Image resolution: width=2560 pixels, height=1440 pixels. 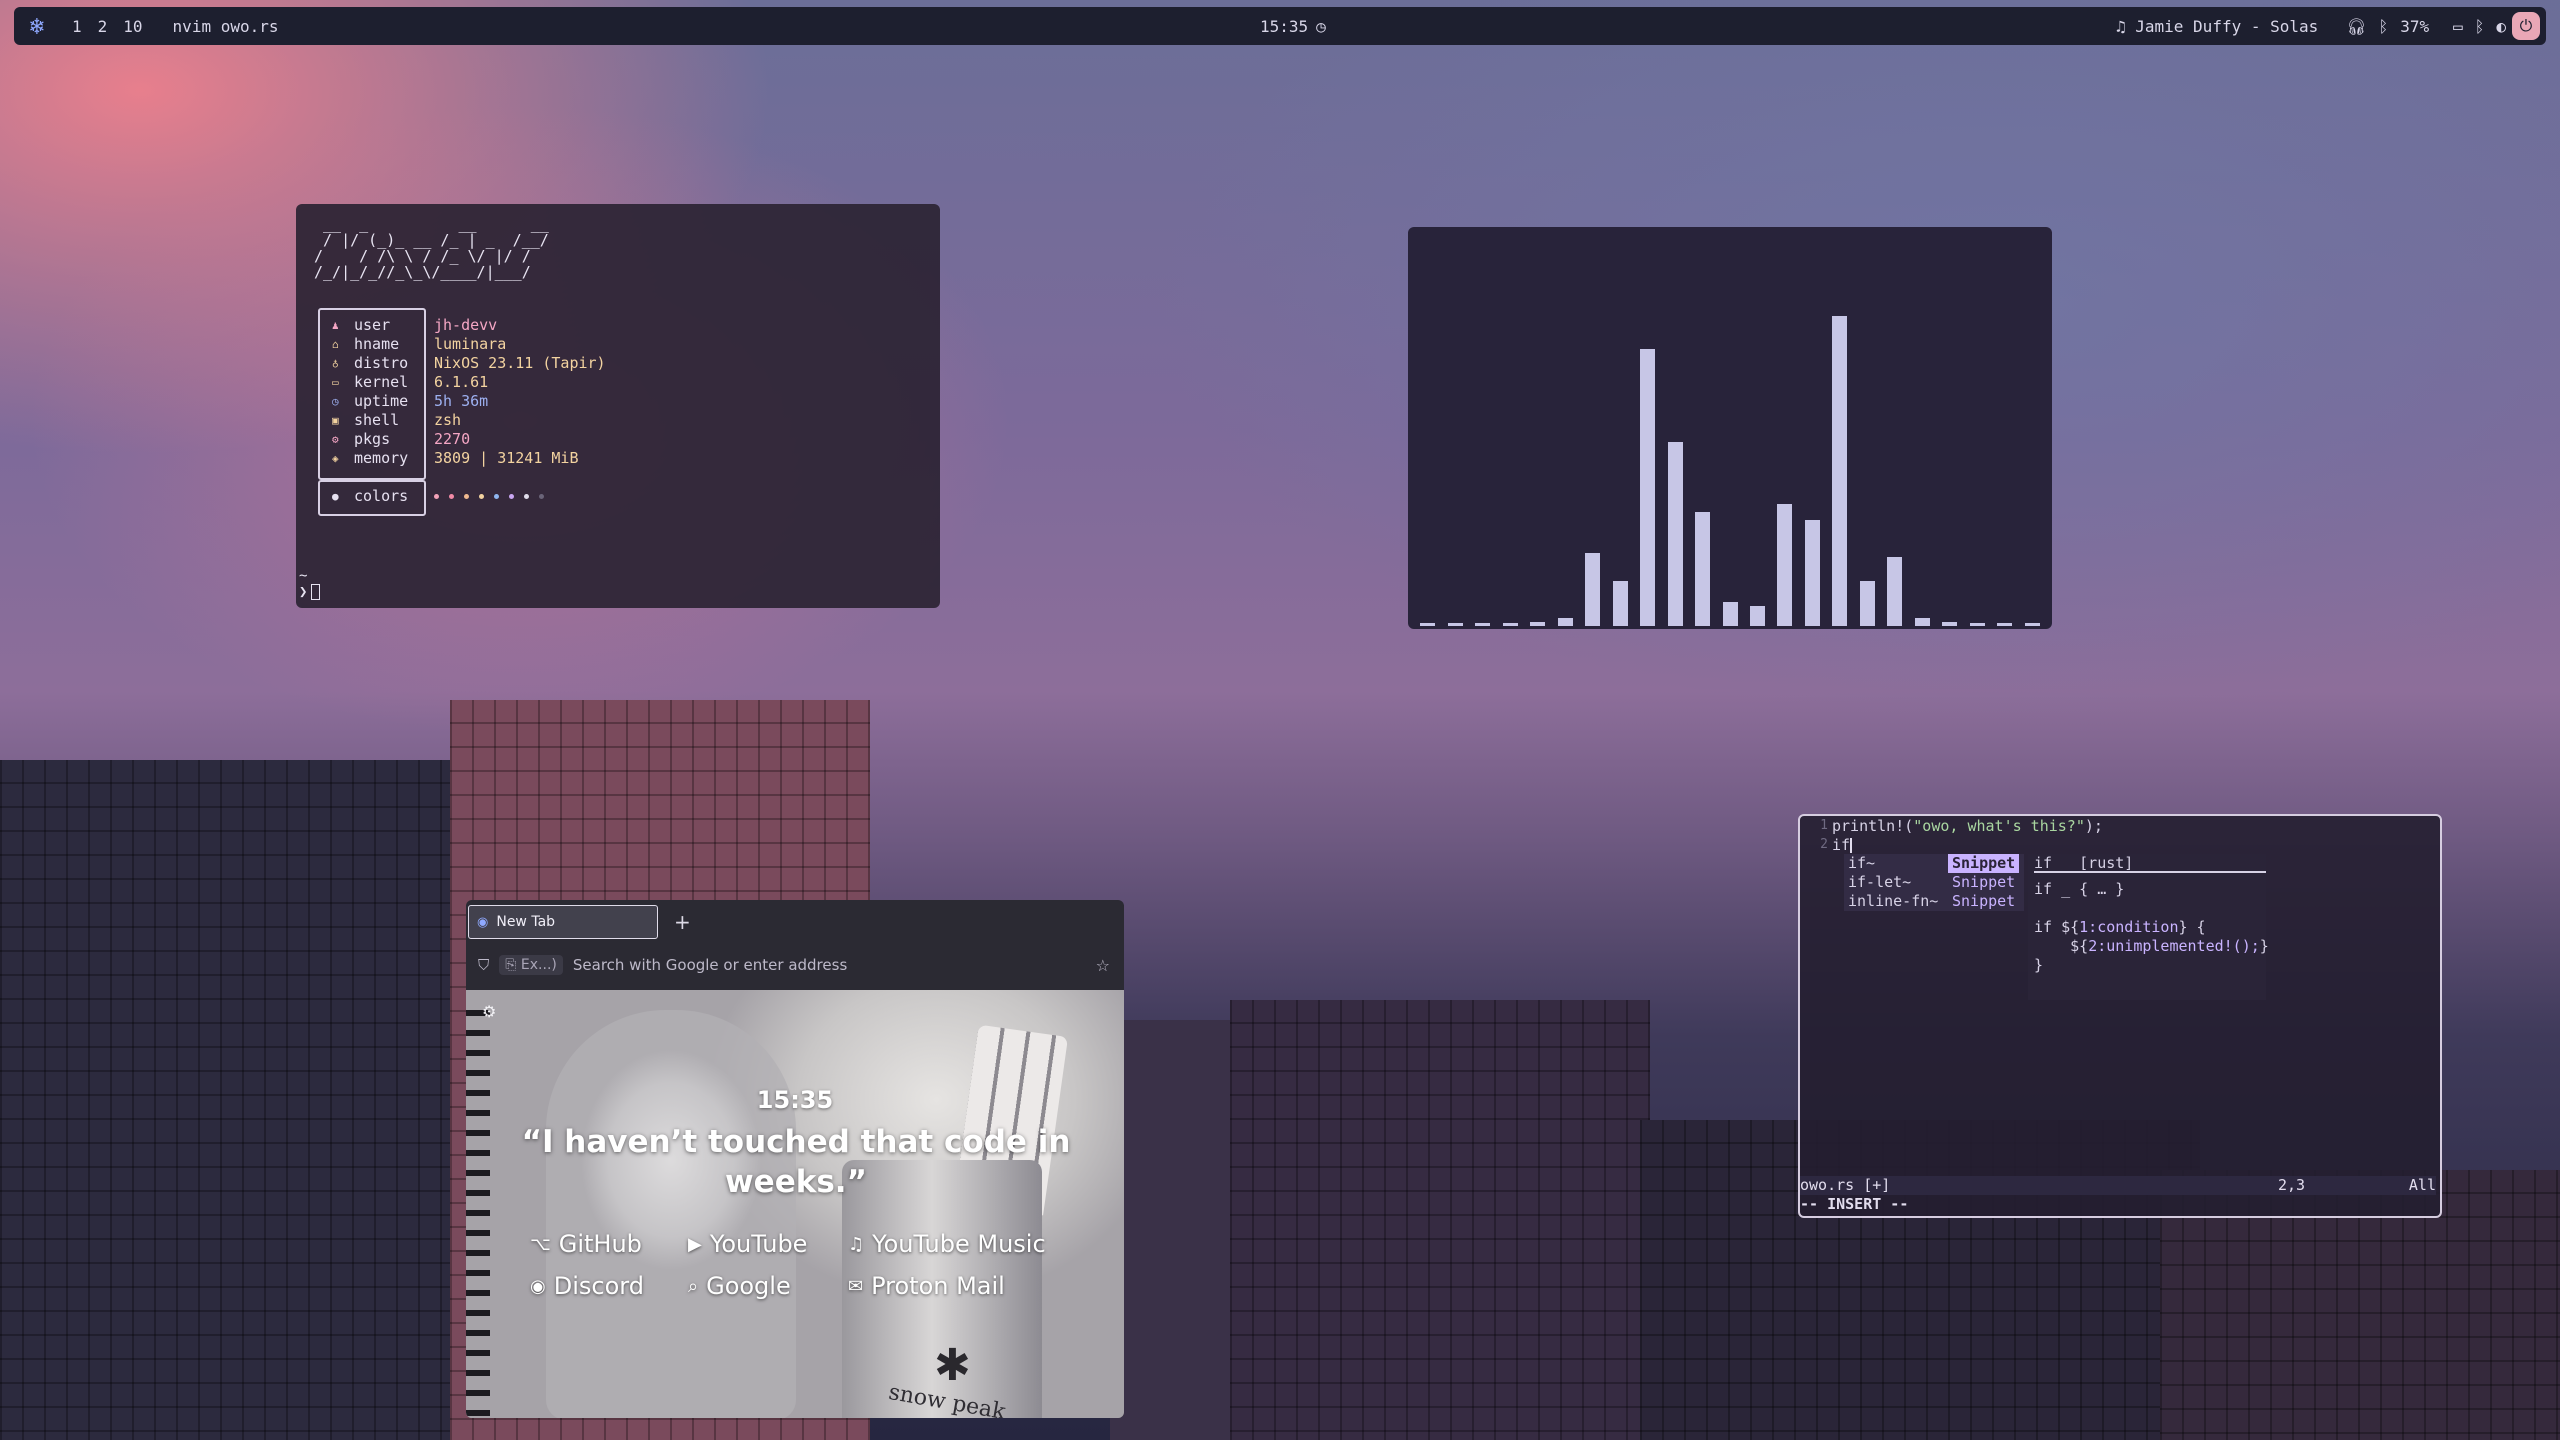 I want to click on extension-icon: ⎘, so click(x=513, y=965).